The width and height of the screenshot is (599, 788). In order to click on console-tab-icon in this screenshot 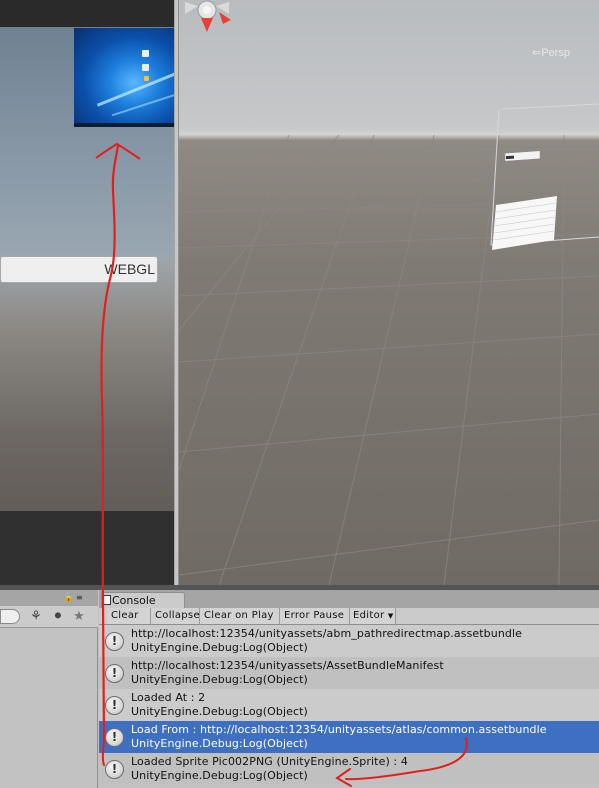, I will do `click(107, 600)`.